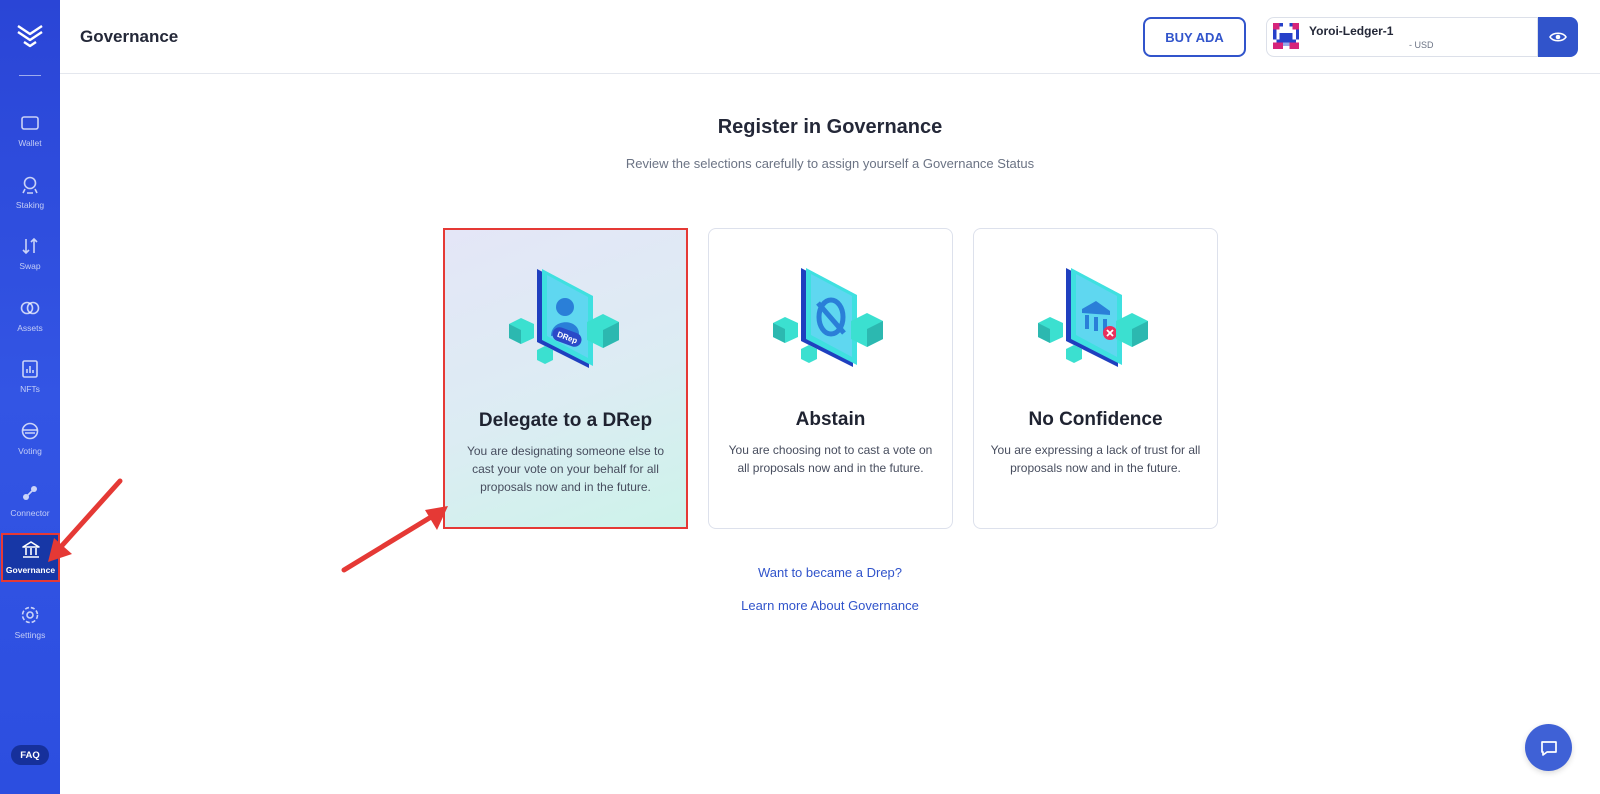 This screenshot has height=794, width=1600. What do you see at coordinates (30, 513) in the screenshot?
I see `sidebar-item-label: Connector` at bounding box center [30, 513].